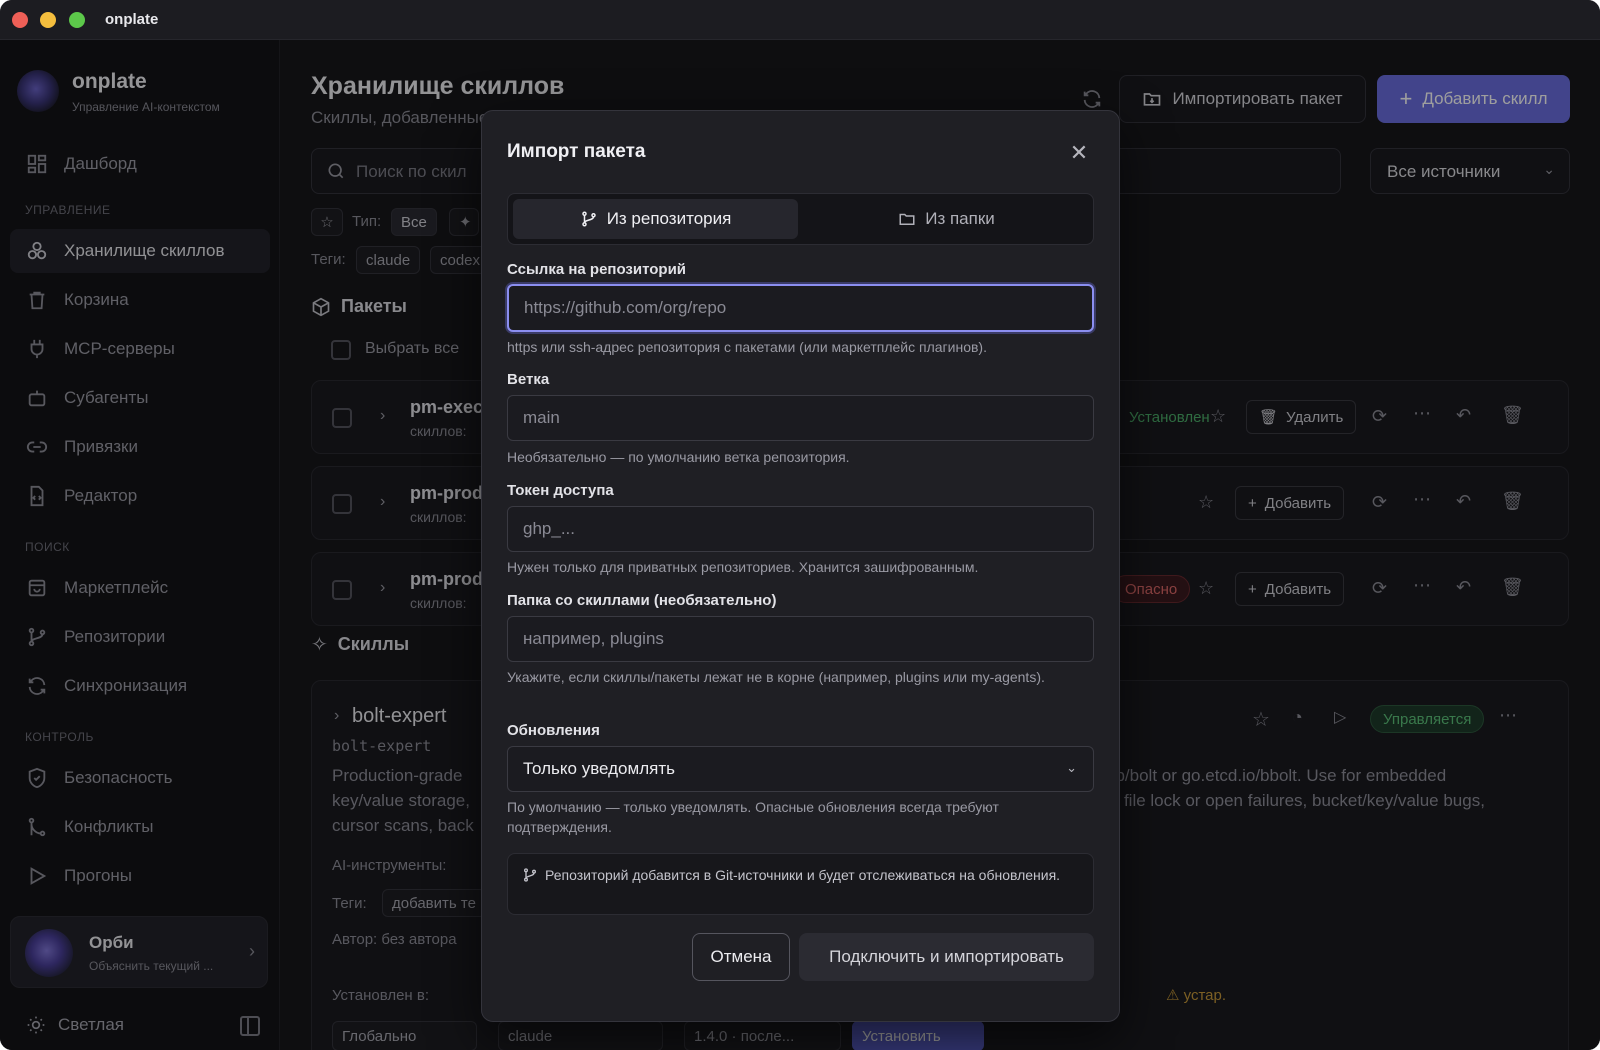  Describe the element at coordinates (642, 600) in the screenshot. I see `skills-folder-label: Папка со скиллами (необязательно)` at that location.